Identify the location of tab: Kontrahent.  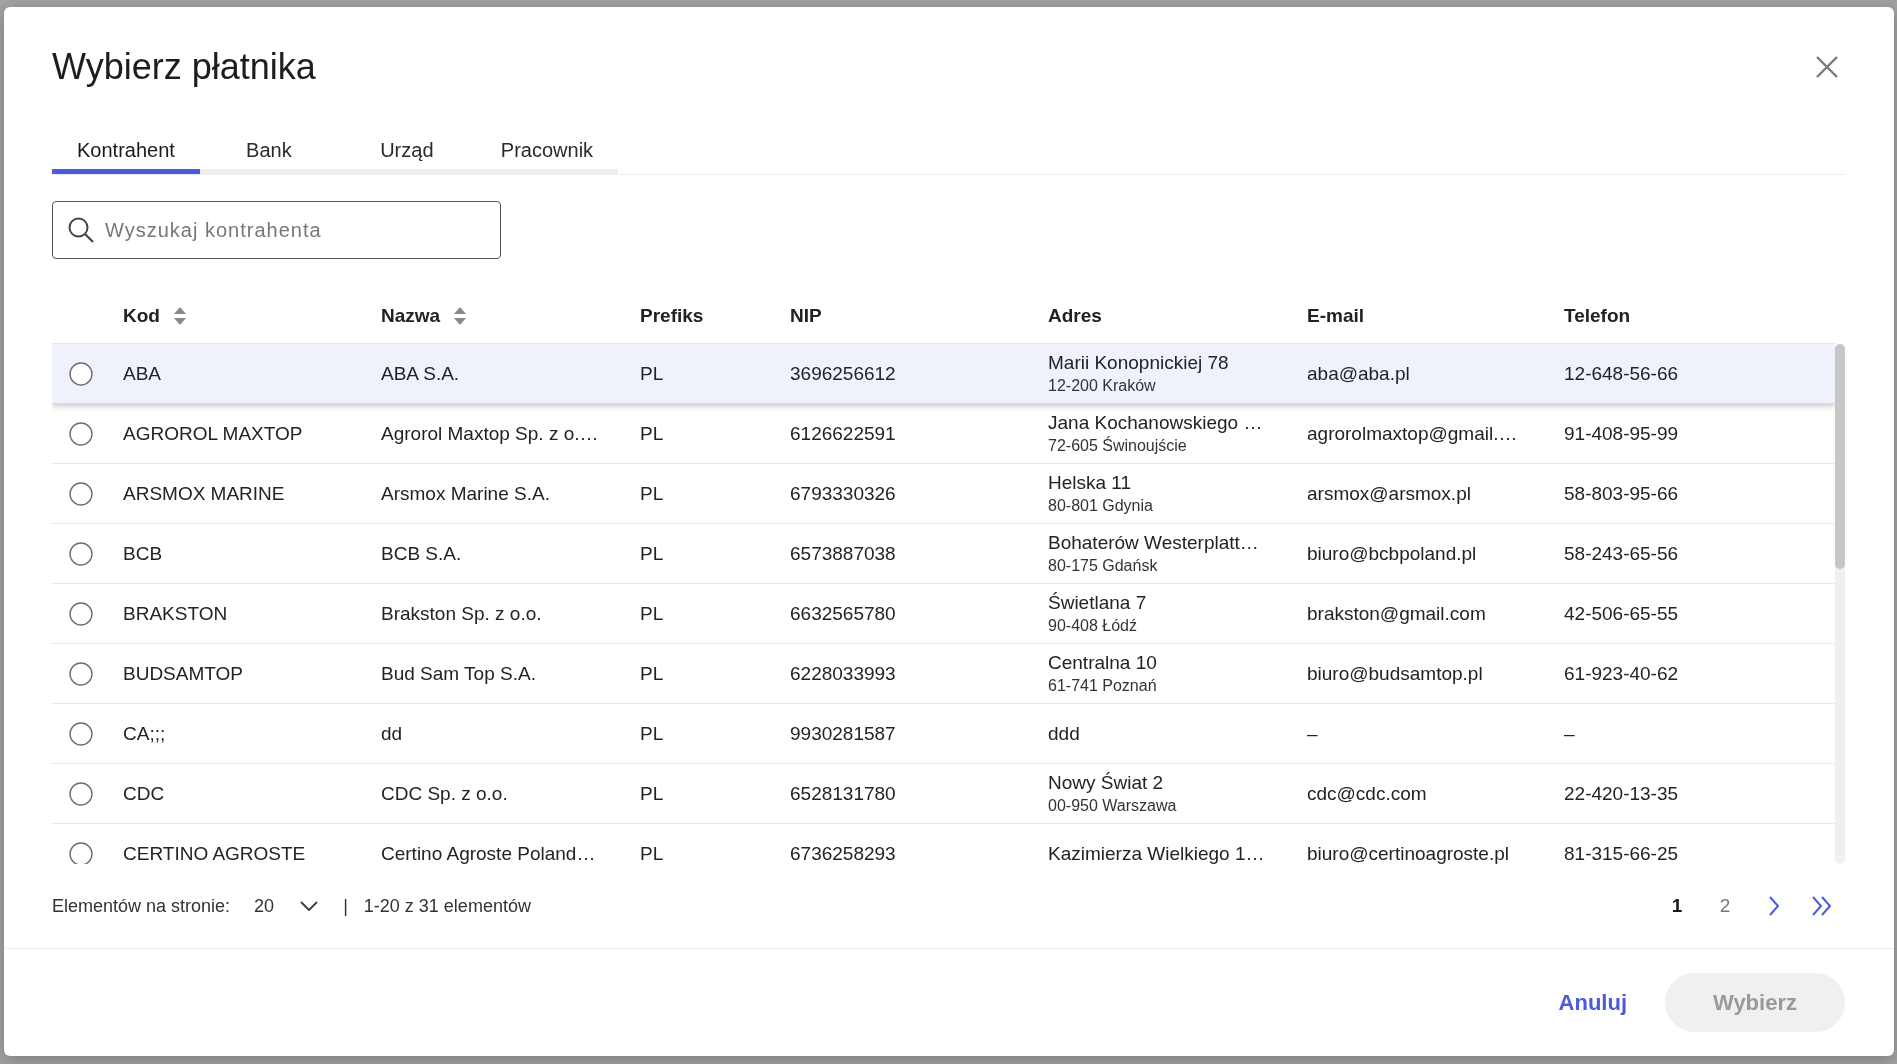
(126, 151).